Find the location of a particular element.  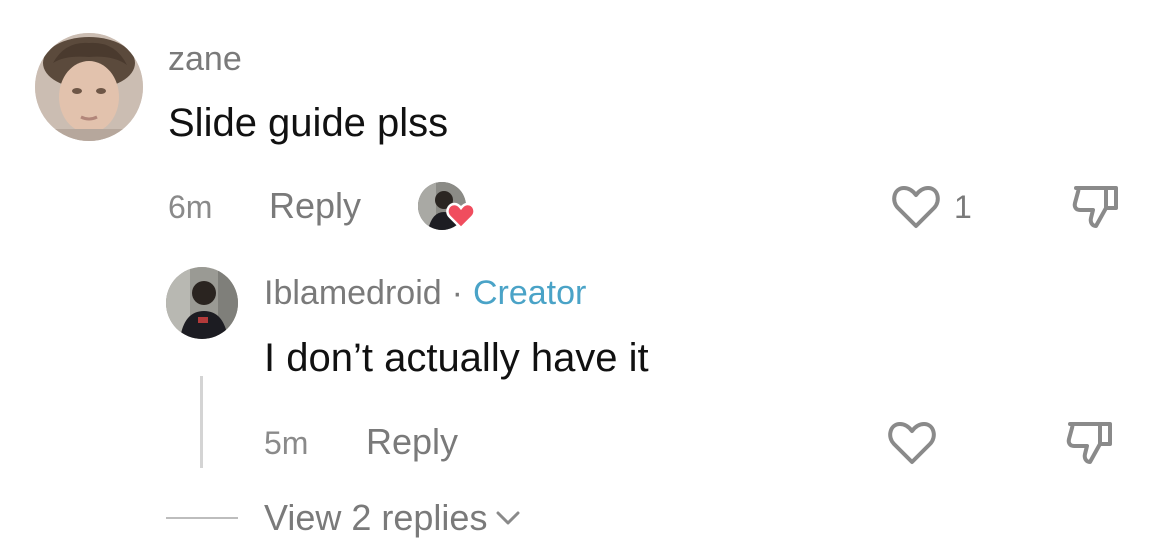

comment-avatar is located at coordinates (89, 87).